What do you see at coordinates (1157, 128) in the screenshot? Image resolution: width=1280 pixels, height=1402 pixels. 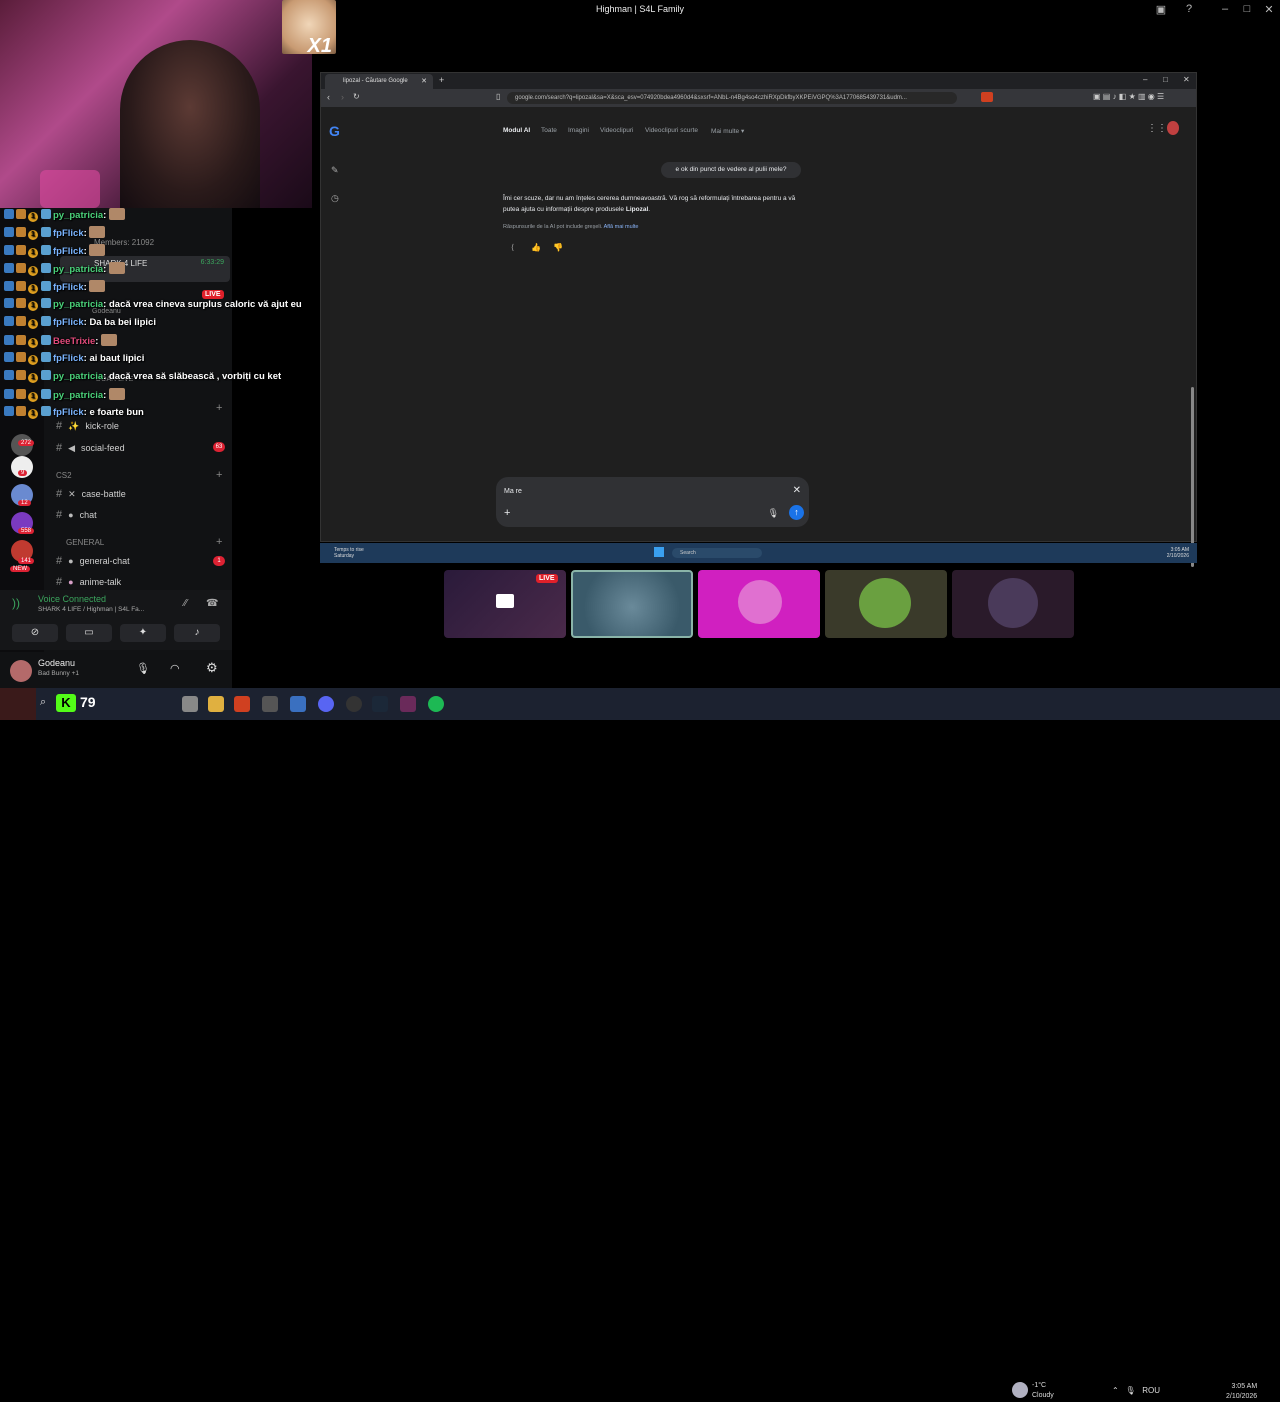 I see `apps-grid-icon: ⋮⋮` at bounding box center [1157, 128].